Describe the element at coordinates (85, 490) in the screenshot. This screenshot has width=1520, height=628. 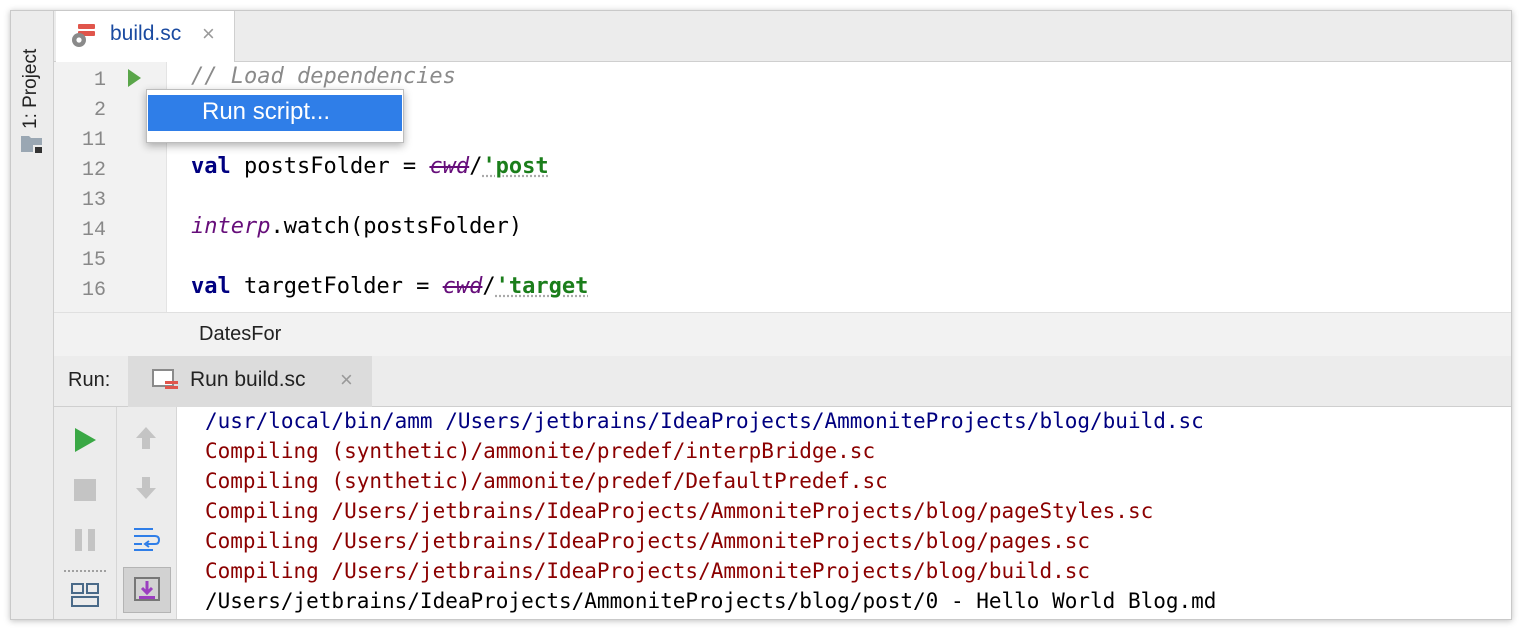
I see `stop-icon` at that location.